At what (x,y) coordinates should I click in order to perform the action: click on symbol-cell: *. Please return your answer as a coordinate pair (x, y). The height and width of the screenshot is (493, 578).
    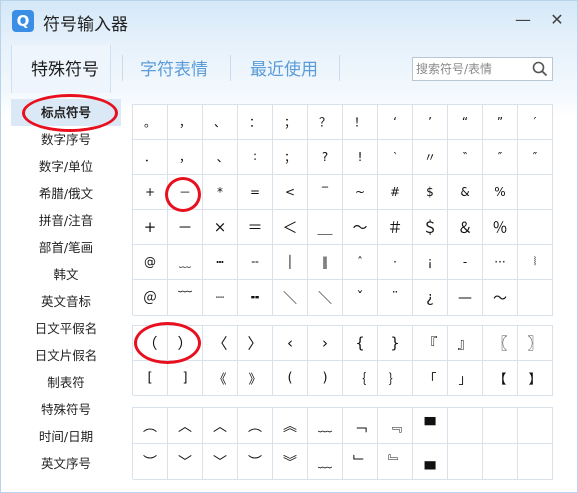
    Looking at the image, I should click on (220, 192).